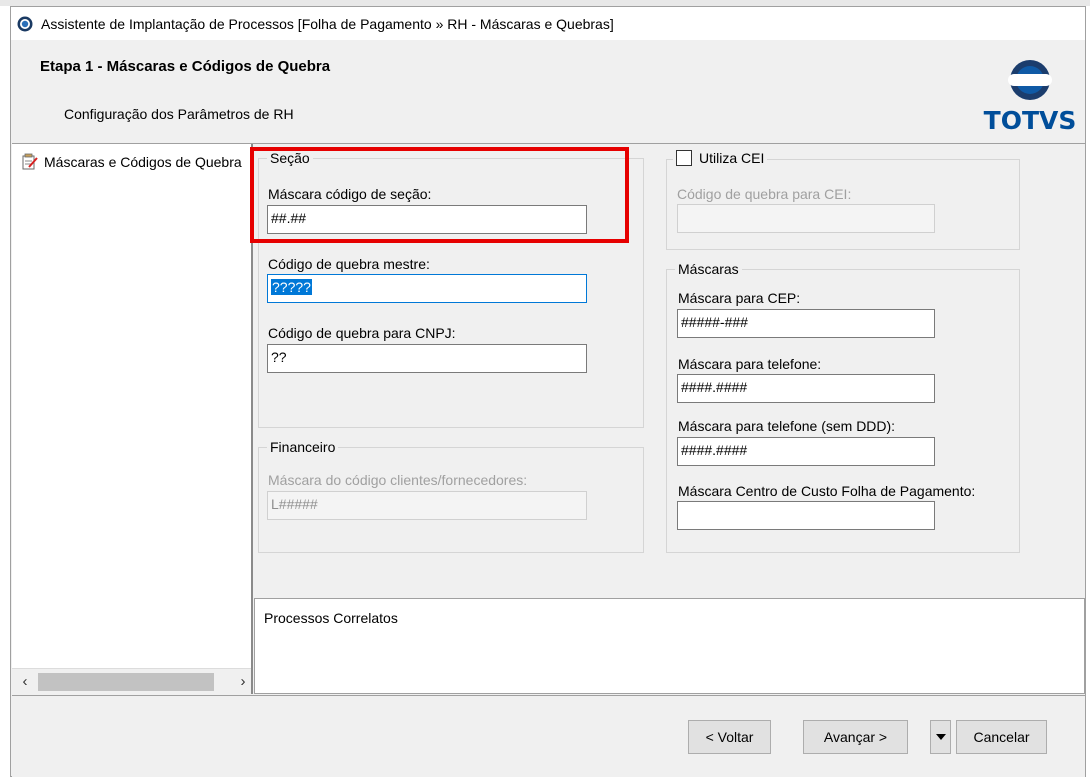 The width and height of the screenshot is (1090, 777). I want to click on app-icon, so click(25, 23).